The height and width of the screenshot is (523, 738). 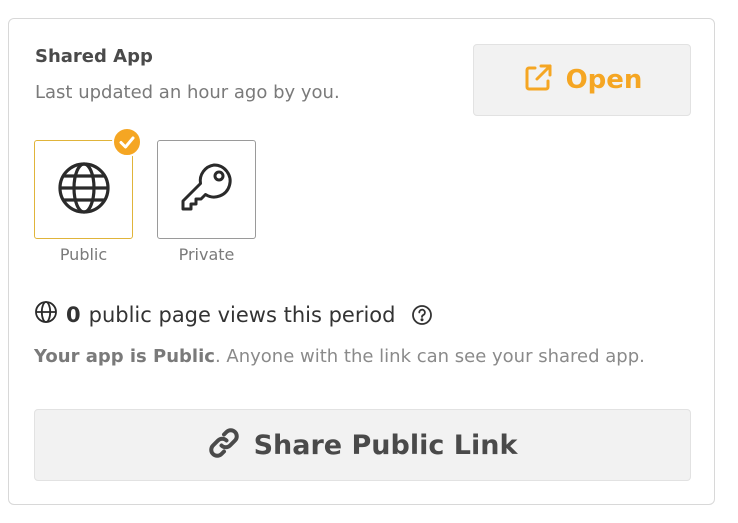 What do you see at coordinates (83, 254) in the screenshot?
I see `public-option-label: Public` at bounding box center [83, 254].